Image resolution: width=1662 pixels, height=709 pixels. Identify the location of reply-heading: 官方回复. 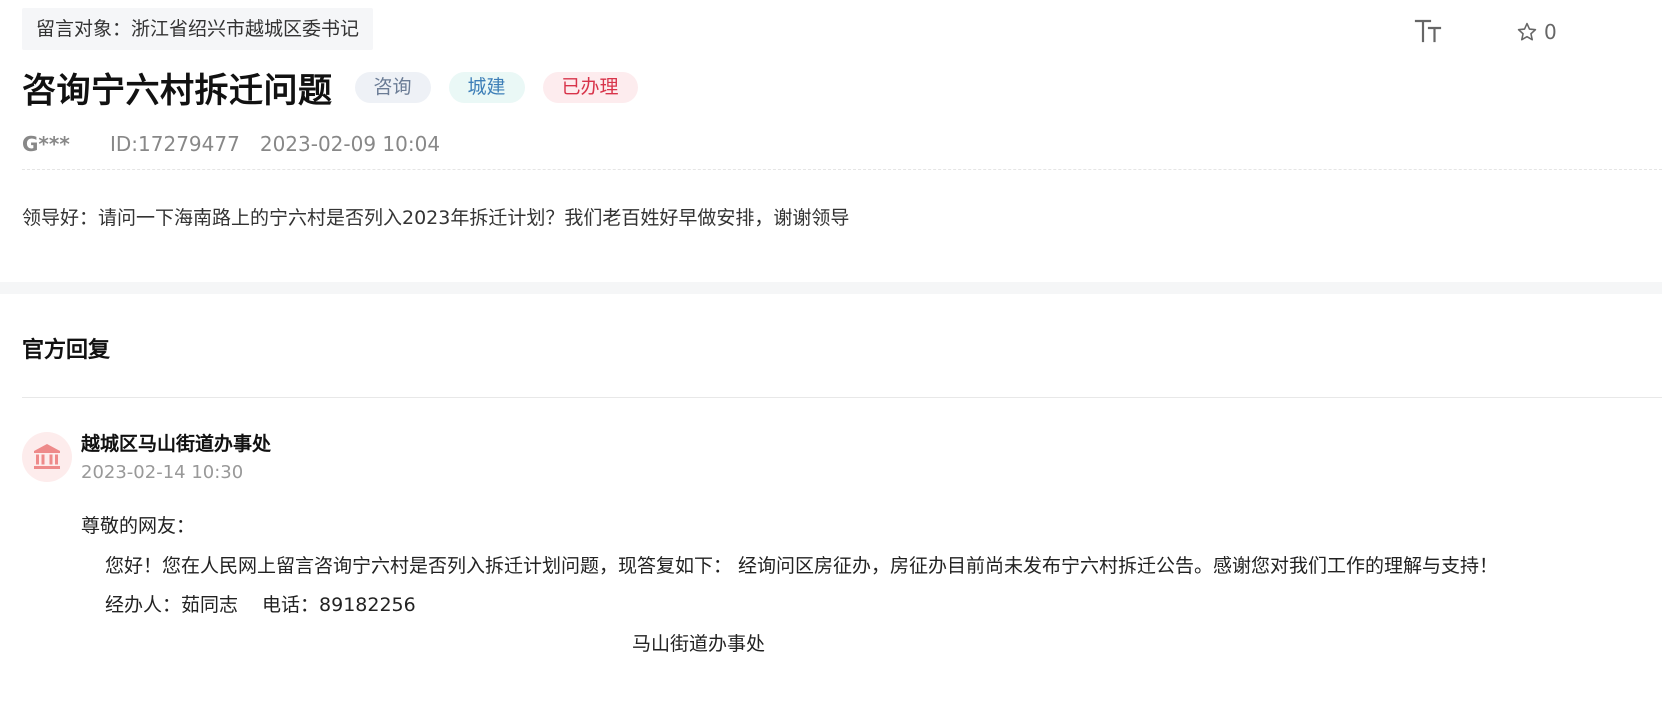
(66, 350).